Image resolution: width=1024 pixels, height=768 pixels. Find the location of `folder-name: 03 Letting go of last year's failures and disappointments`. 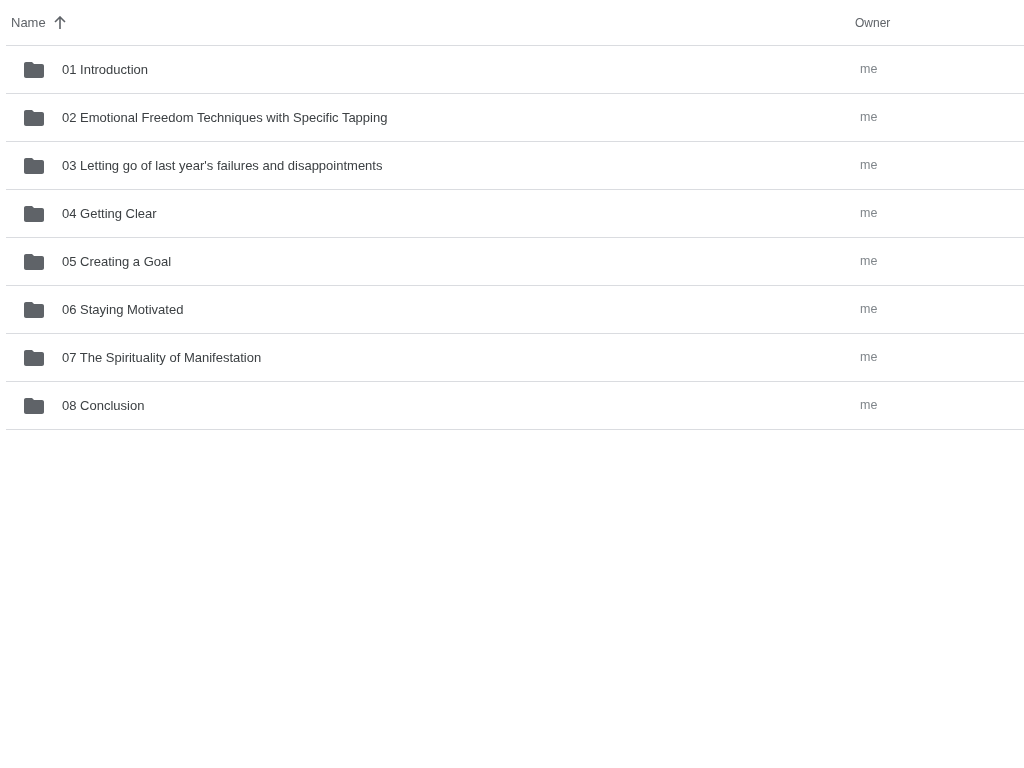

folder-name: 03 Letting go of last year's failures and disappointments is located at coordinates (222, 165).